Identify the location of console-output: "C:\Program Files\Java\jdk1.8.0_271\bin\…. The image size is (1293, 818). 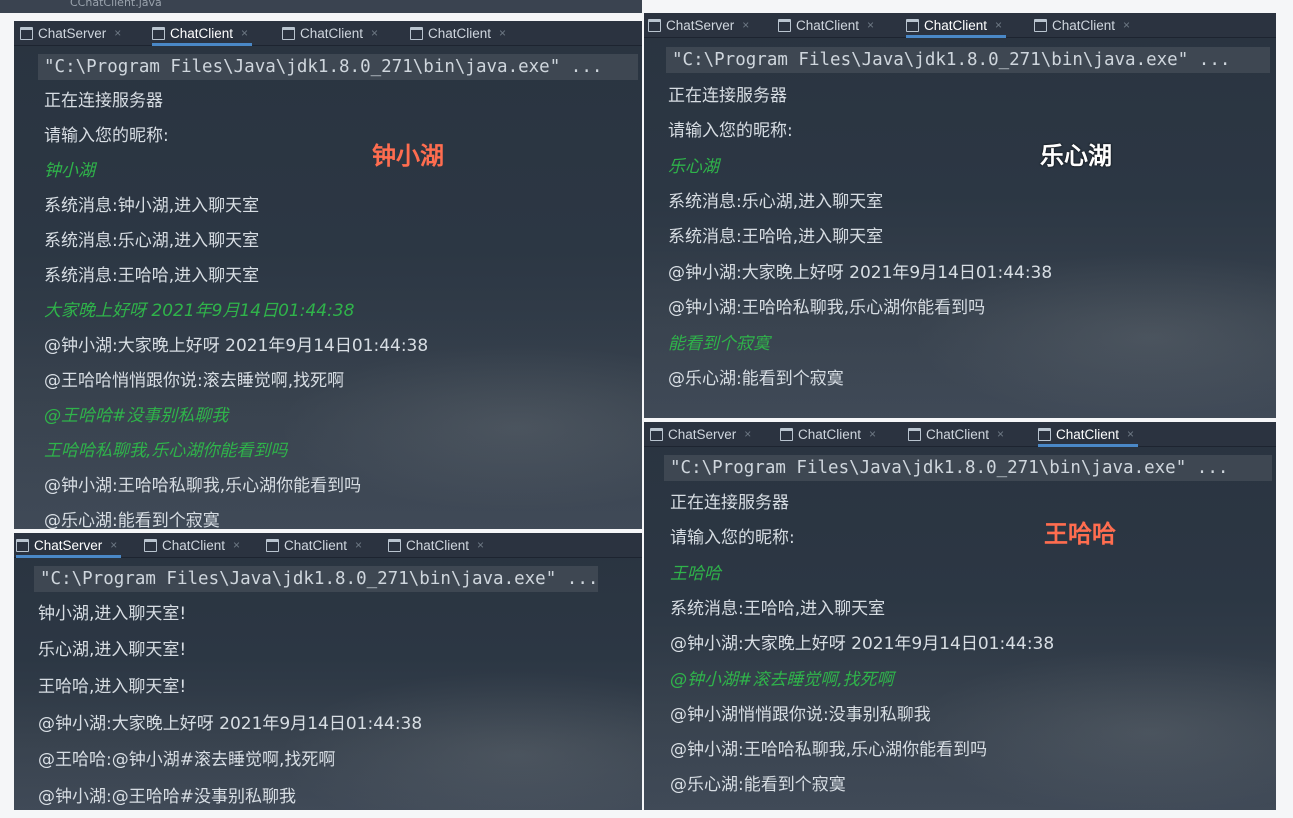
(328, 684).